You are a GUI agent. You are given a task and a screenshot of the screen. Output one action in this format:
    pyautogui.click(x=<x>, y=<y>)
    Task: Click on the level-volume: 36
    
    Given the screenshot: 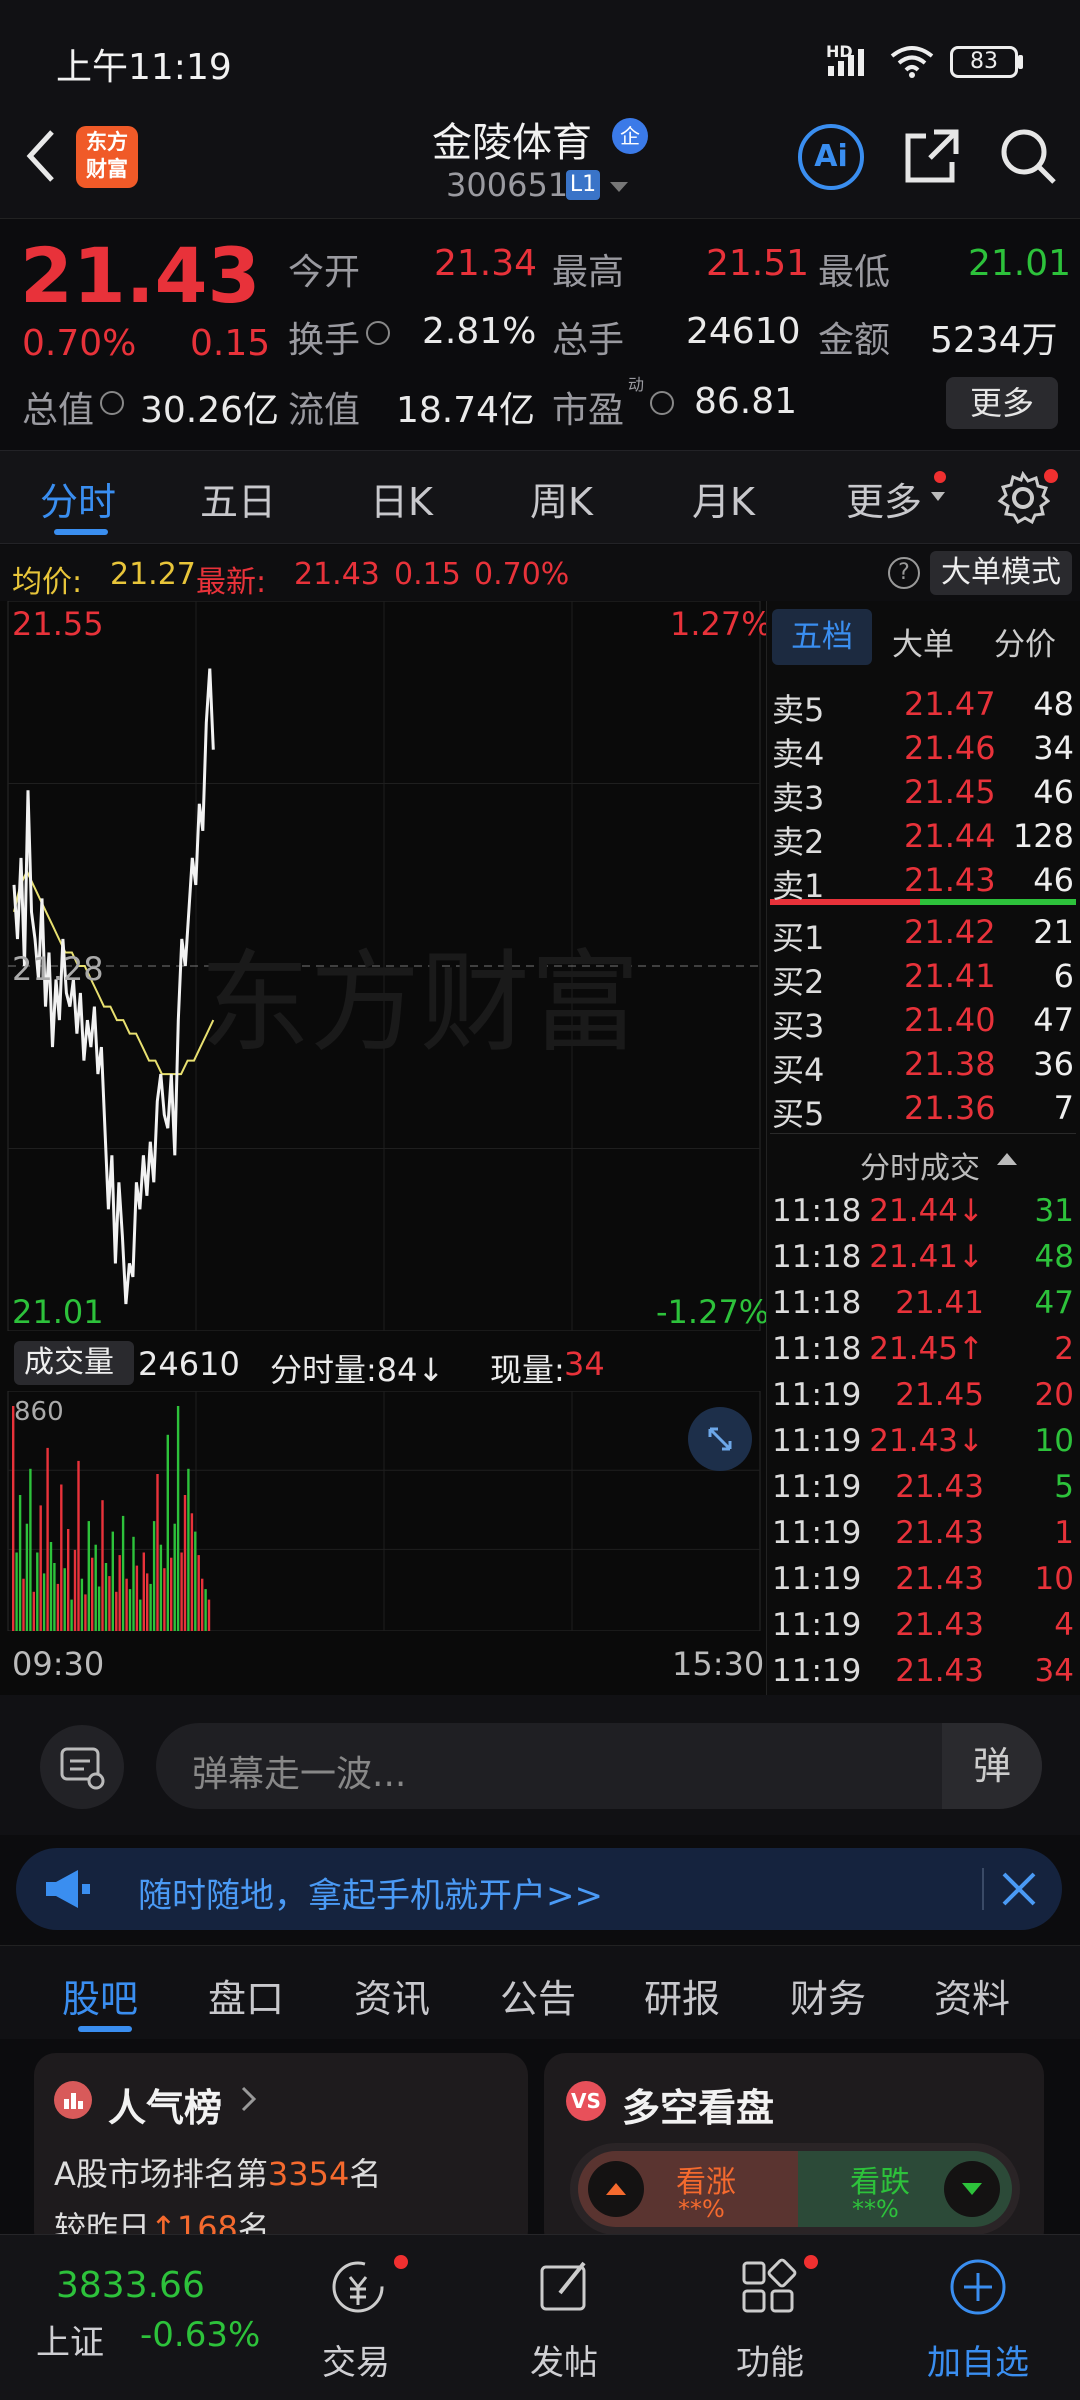 What is the action you would take?
    pyautogui.click(x=1053, y=1064)
    